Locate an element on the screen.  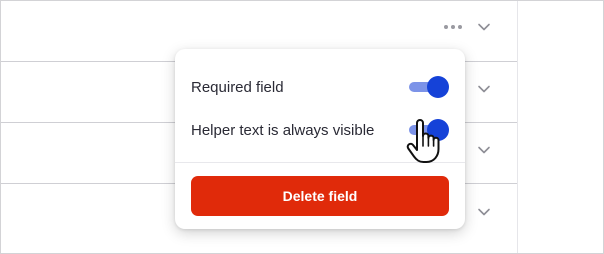
helper-text-row: Helper text is always visible is located at coordinates (320, 130).